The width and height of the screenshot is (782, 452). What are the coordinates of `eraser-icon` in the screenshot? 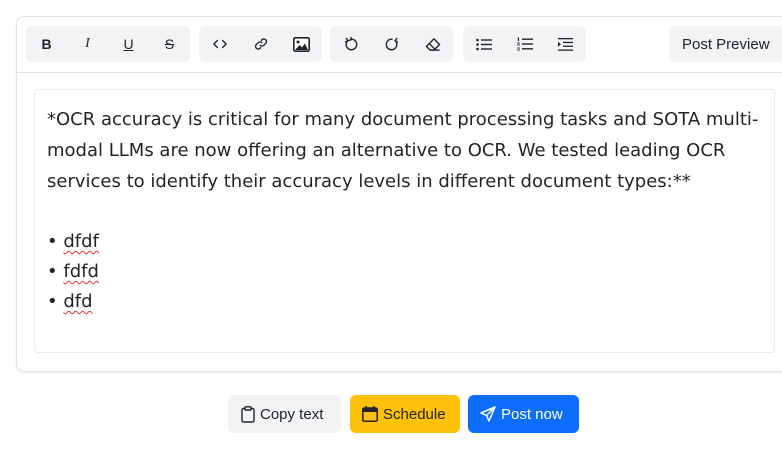 It's located at (432, 44).